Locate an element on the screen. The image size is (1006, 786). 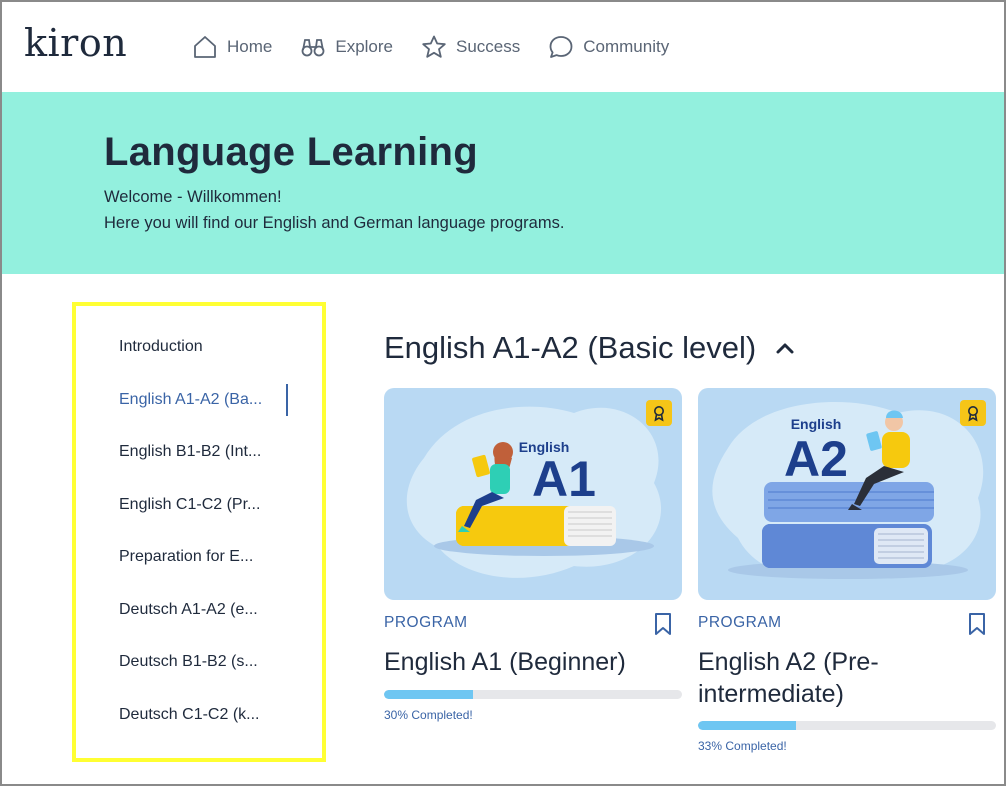
nav-explore: Explore is located at coordinates (346, 47).